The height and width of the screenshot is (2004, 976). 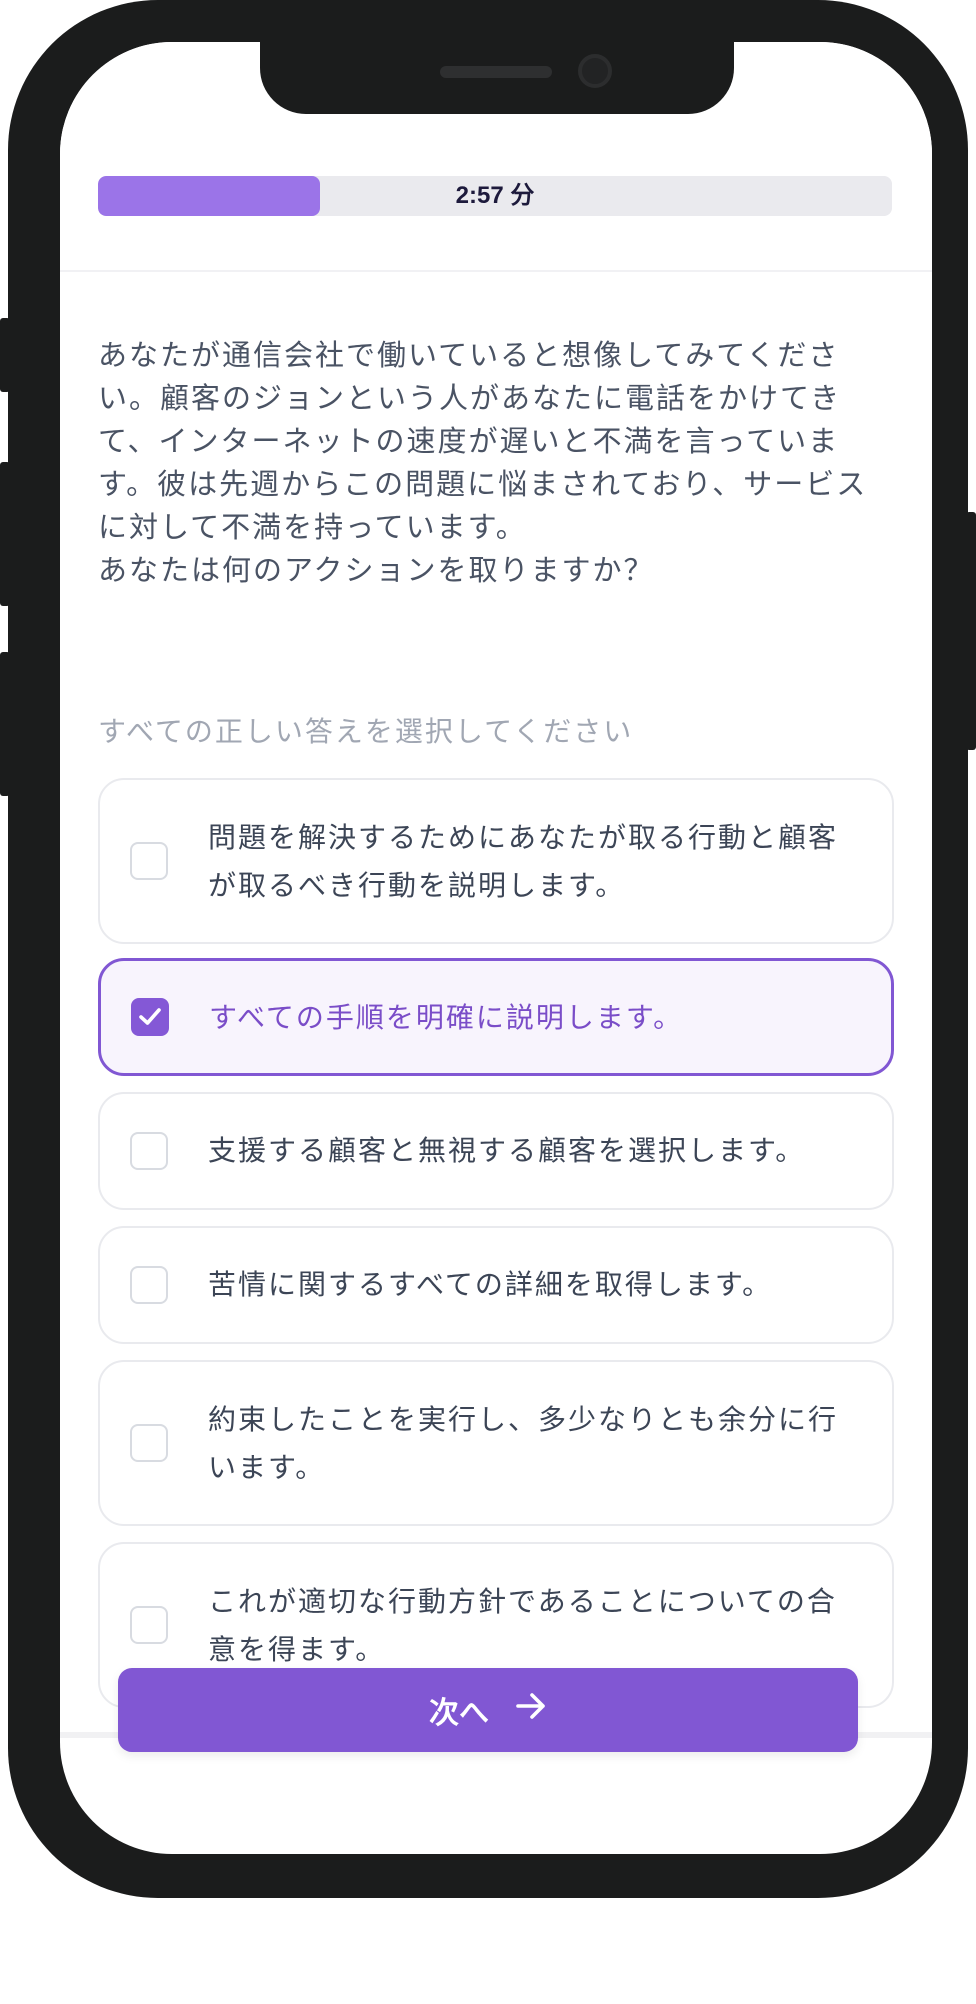 I want to click on check-icon, so click(x=150, y=1016).